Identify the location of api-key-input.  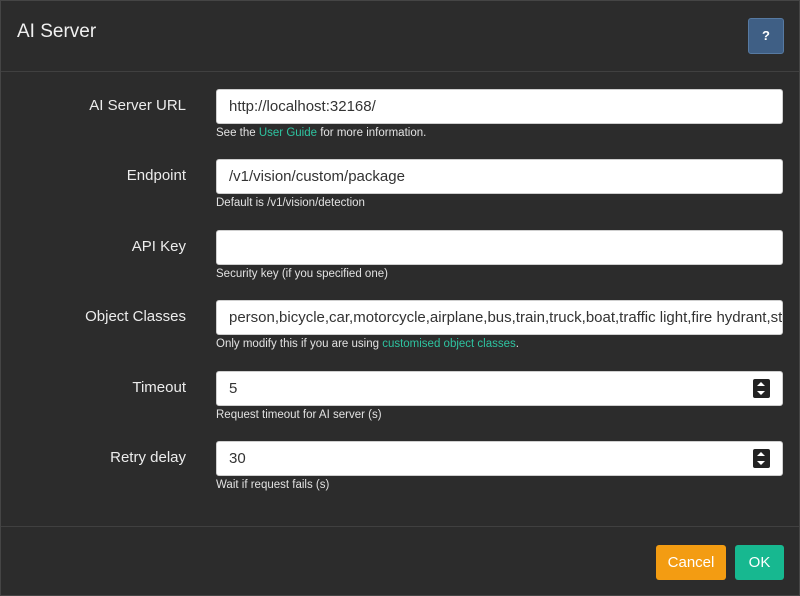
(499, 247).